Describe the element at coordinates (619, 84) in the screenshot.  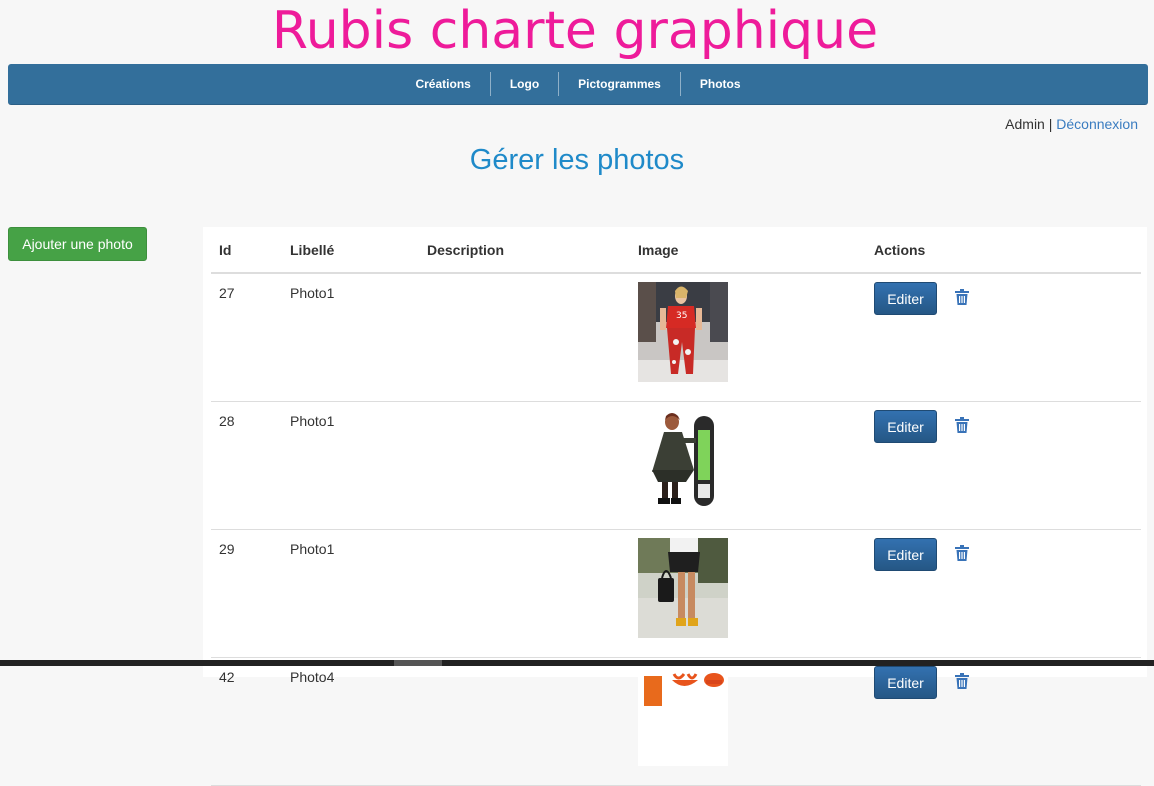
I see `nav-item-pictogrammes: Pictogrammes` at that location.